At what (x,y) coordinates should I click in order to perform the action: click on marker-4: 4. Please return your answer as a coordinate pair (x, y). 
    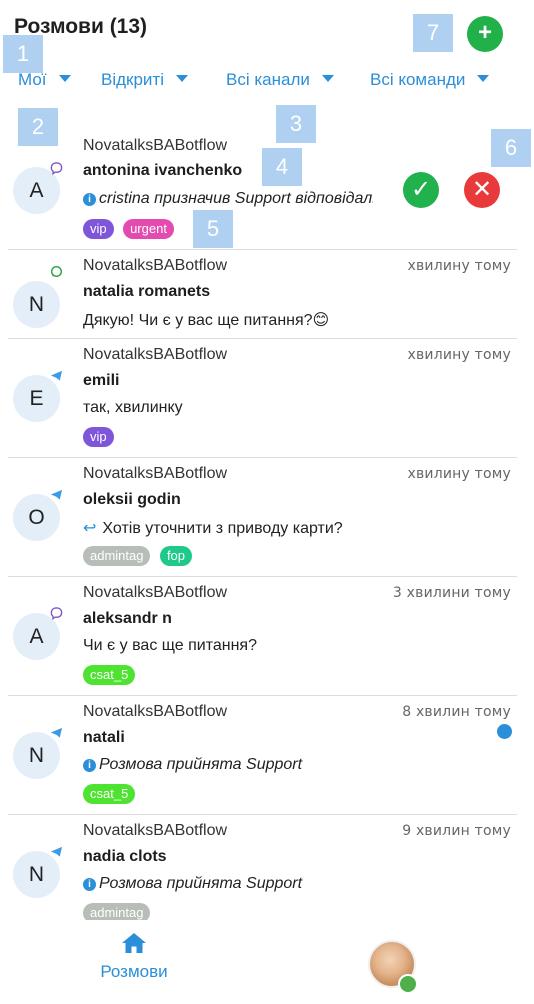
    Looking at the image, I should click on (282, 167).